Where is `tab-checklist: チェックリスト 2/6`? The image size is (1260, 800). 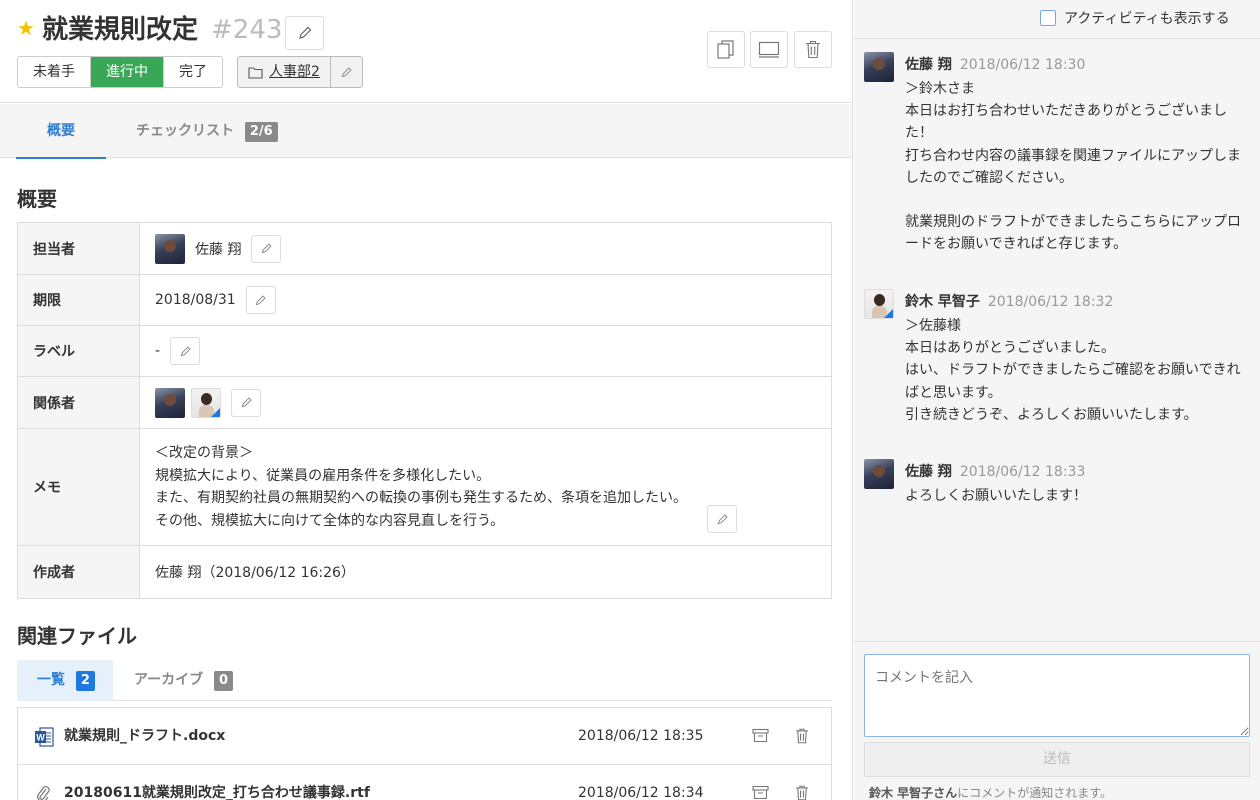
tab-checklist: チェックリスト 2/6 is located at coordinates (207, 131).